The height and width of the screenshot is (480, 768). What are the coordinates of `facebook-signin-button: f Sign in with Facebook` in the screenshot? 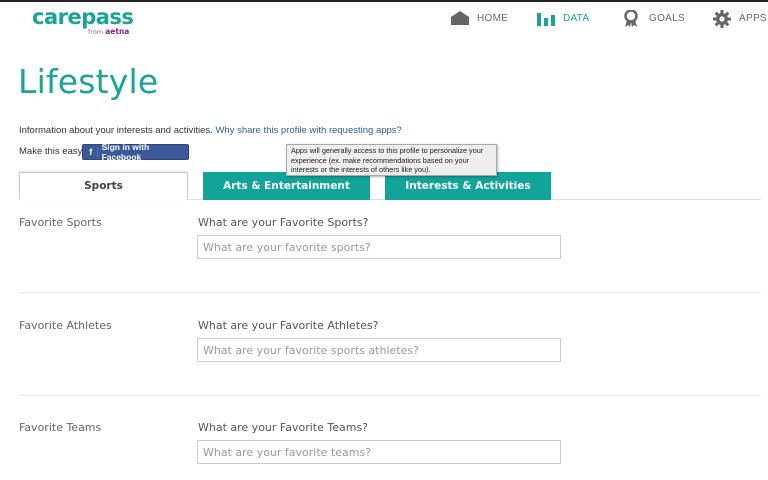 It's located at (135, 152).